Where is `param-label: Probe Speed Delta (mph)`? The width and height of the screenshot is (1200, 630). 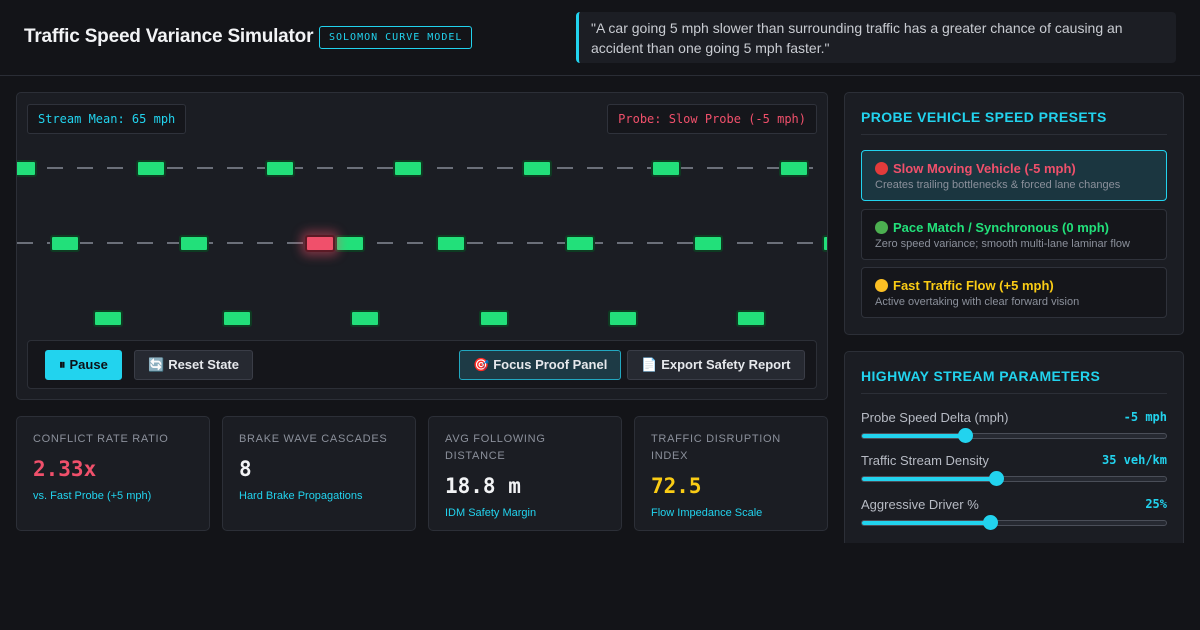
param-label: Probe Speed Delta (mph) is located at coordinates (935, 417).